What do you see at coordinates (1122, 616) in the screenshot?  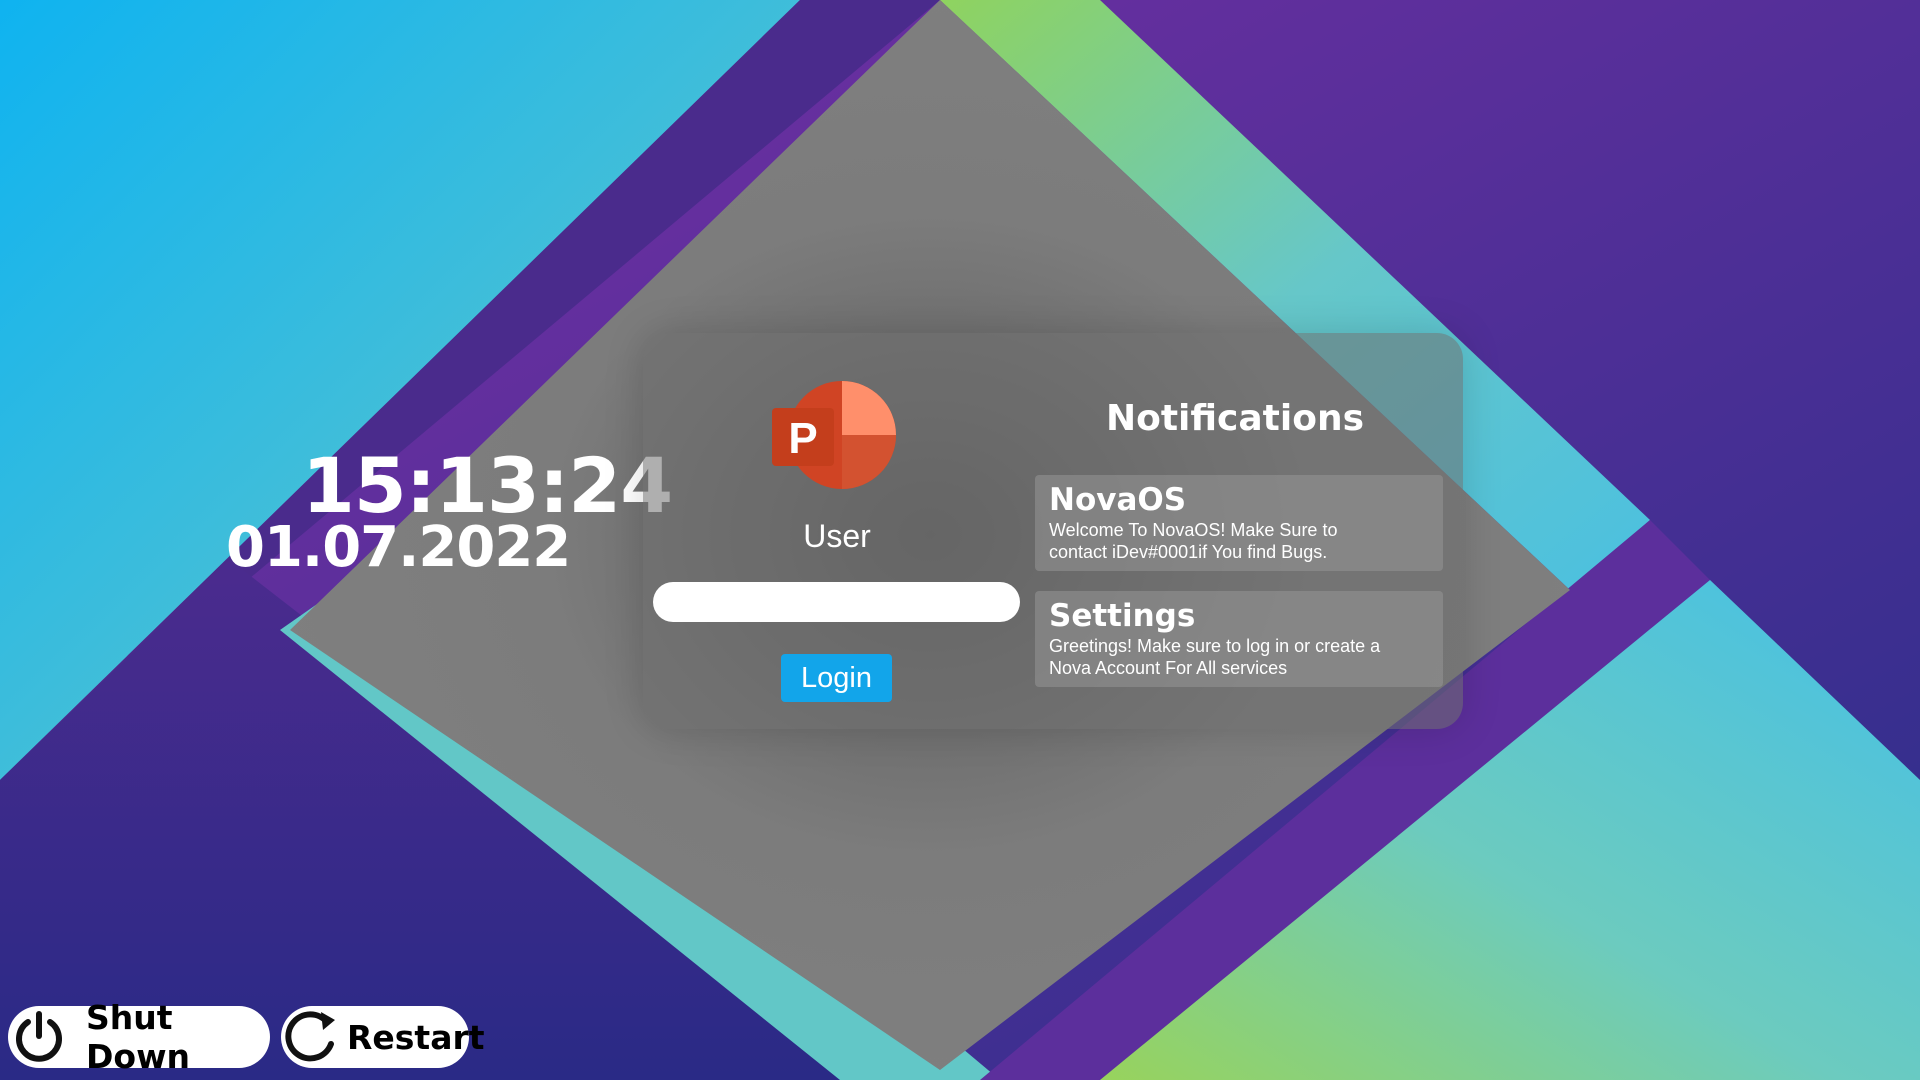 I see `notification-title: Settings` at bounding box center [1122, 616].